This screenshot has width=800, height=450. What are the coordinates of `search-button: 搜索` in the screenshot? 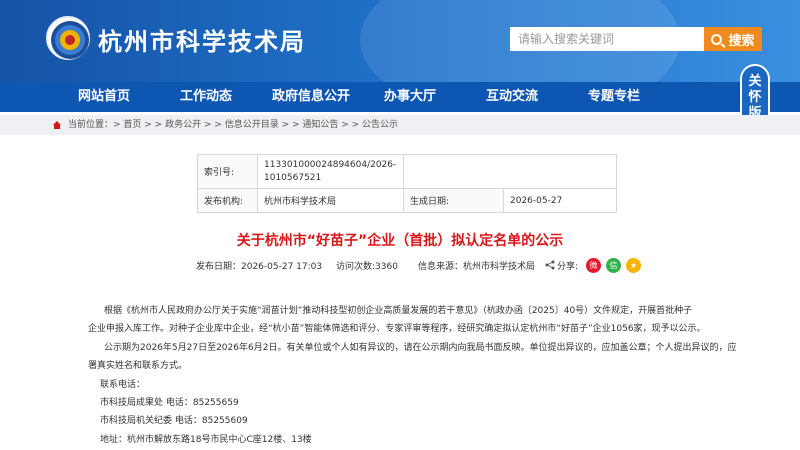 It's located at (733, 39).